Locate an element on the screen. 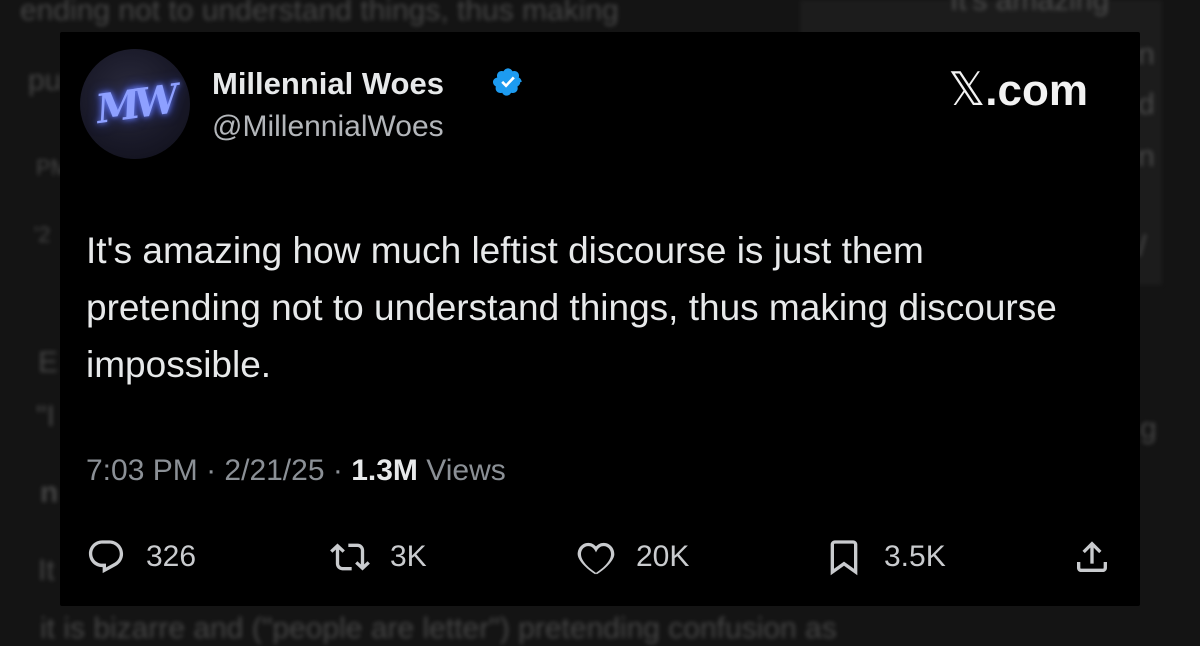  avatar: MW is located at coordinates (135, 104).